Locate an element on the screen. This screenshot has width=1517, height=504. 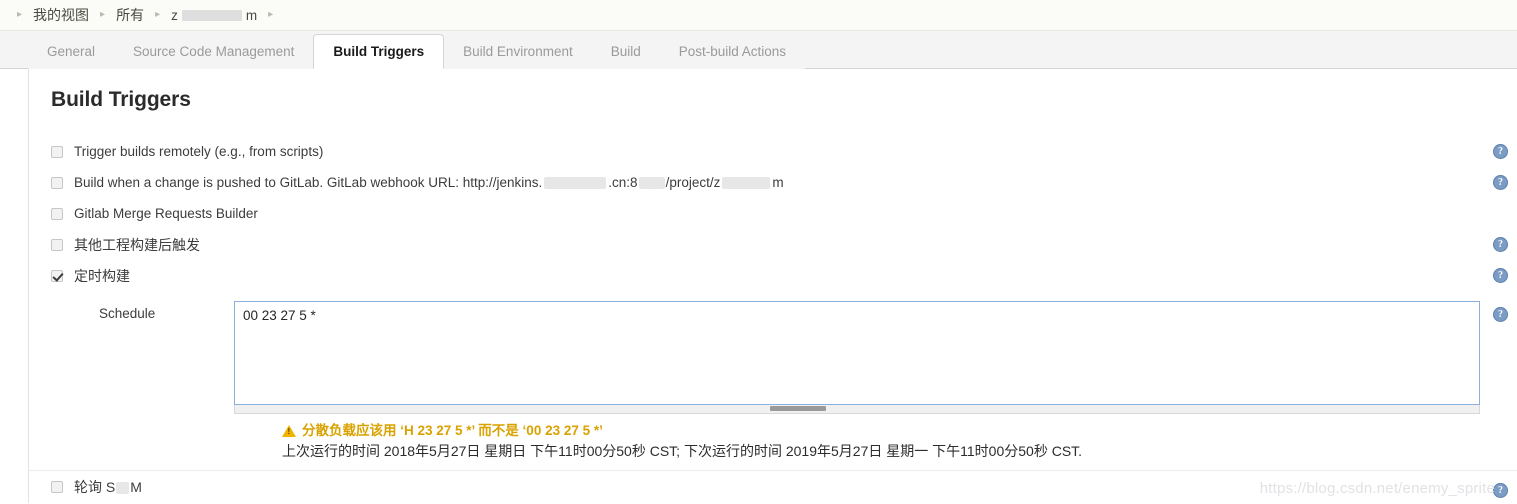
gitlab-url-mid: .cn:8 is located at coordinates (623, 182).